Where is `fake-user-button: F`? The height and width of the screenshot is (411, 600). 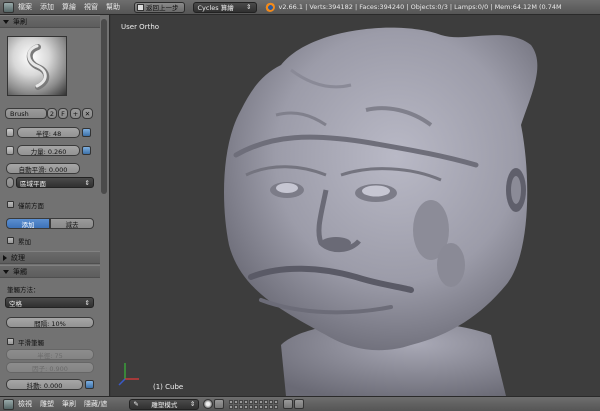 fake-user-button: F is located at coordinates (63, 113).